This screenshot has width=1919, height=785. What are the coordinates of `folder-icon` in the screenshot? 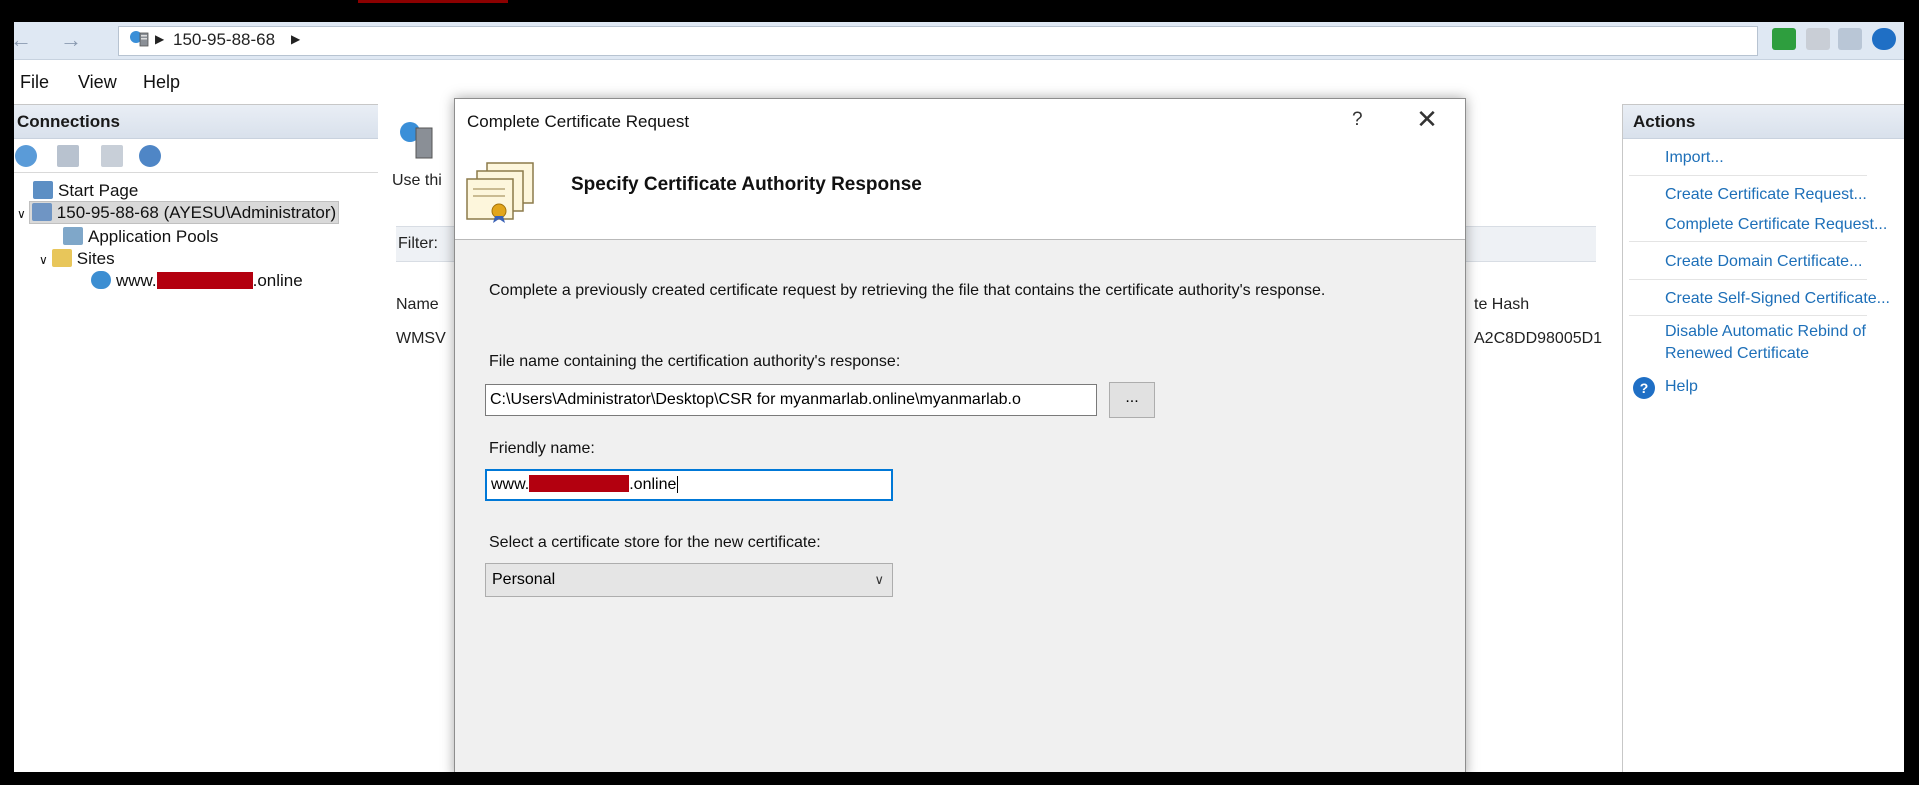 It's located at (61, 258).